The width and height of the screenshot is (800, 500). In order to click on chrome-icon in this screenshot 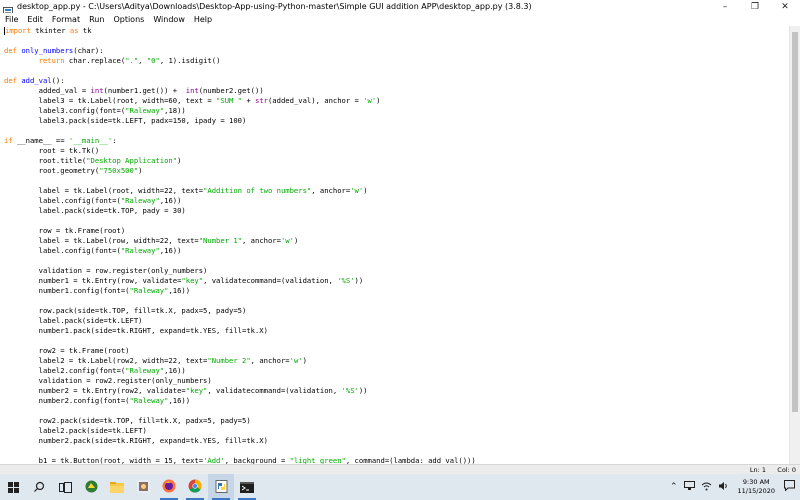, I will do `click(195, 487)`.